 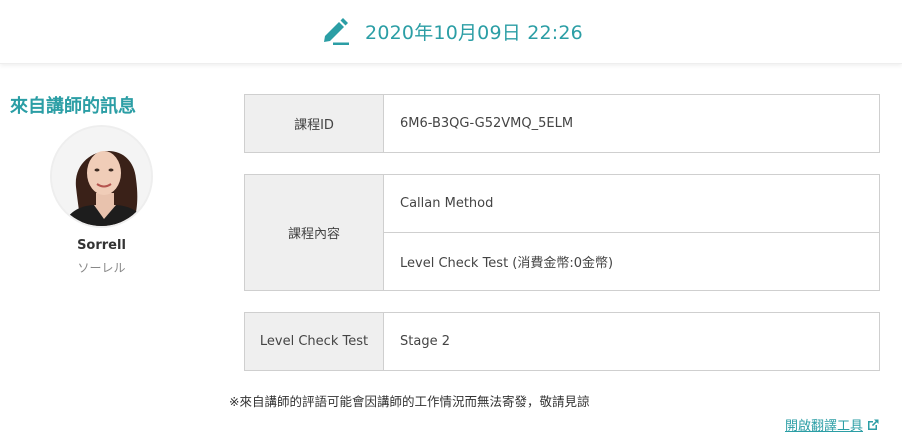 What do you see at coordinates (447, 203) in the screenshot?
I see `lesson-content-course: Callan Method` at bounding box center [447, 203].